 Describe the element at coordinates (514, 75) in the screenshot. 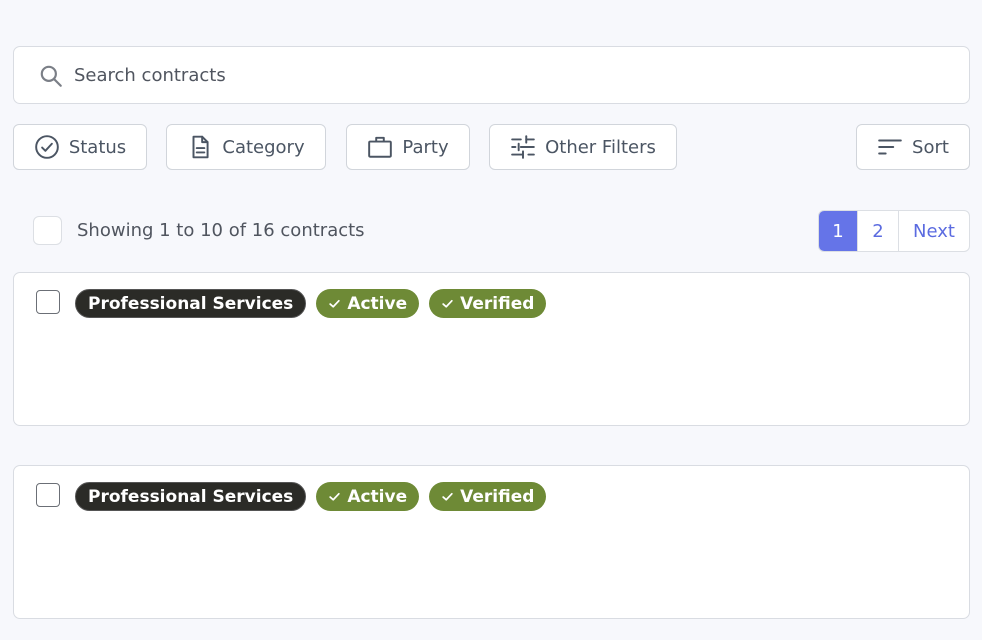

I see `search-input` at that location.